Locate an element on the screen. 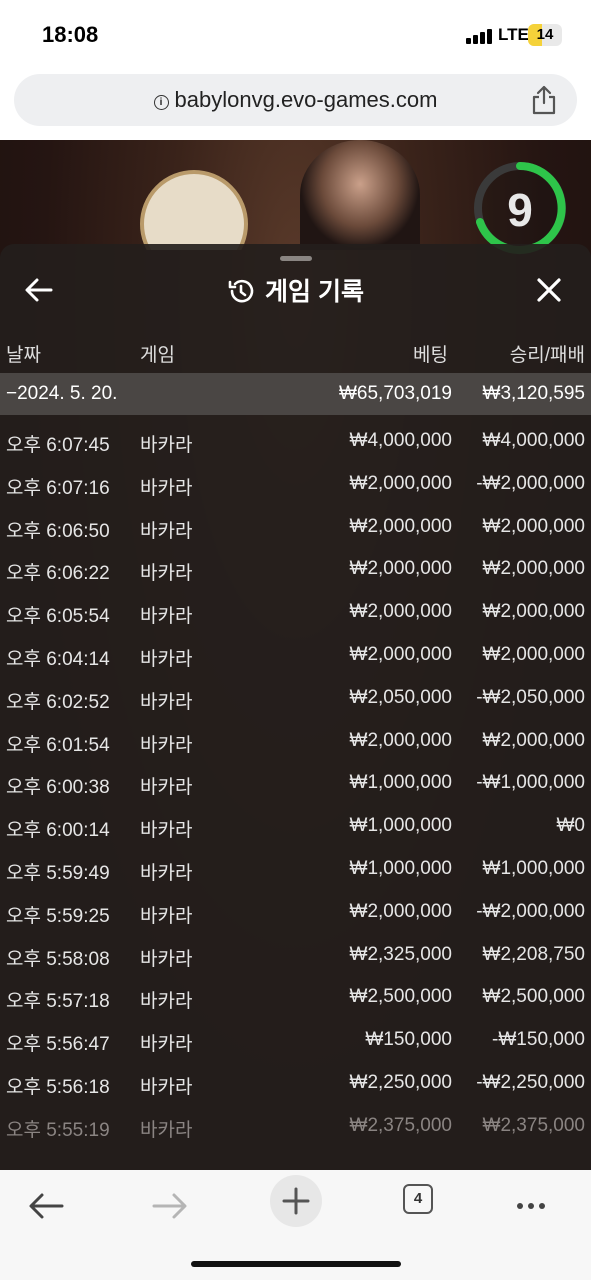 The height and width of the screenshot is (1280, 591). home-indicator is located at coordinates (296, 1264).